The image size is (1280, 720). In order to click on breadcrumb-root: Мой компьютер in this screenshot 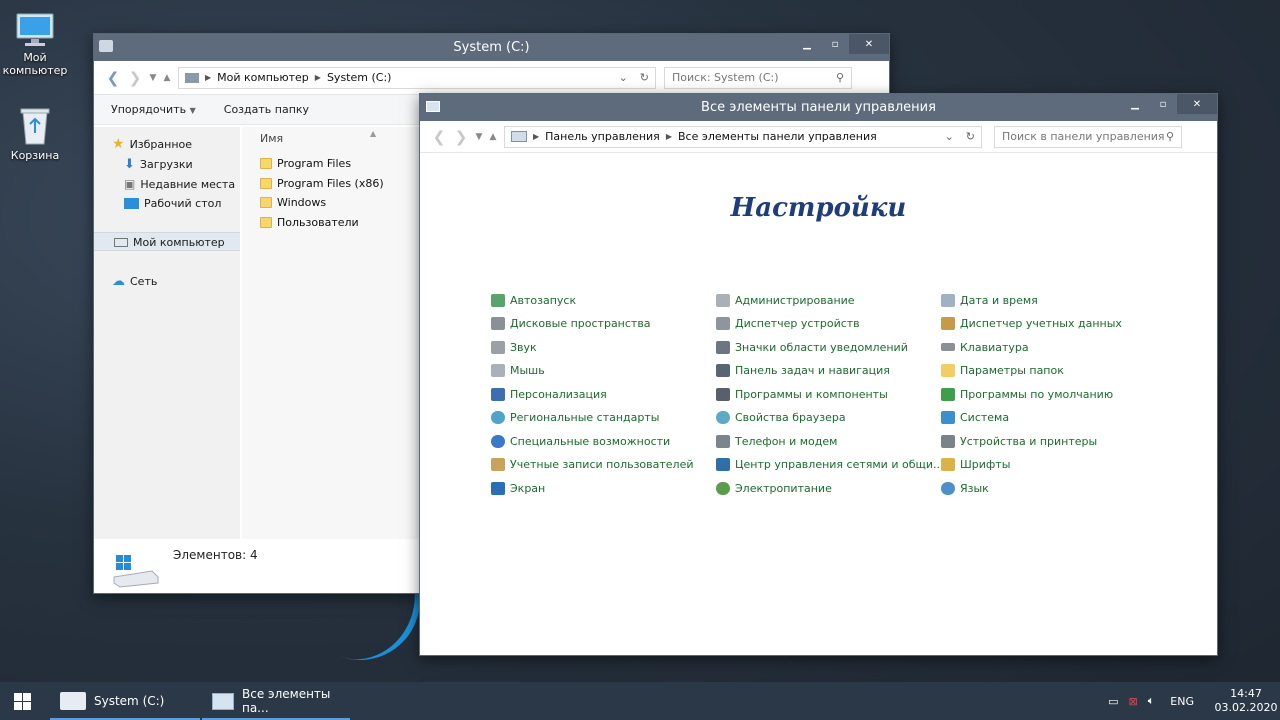, I will do `click(263, 77)`.